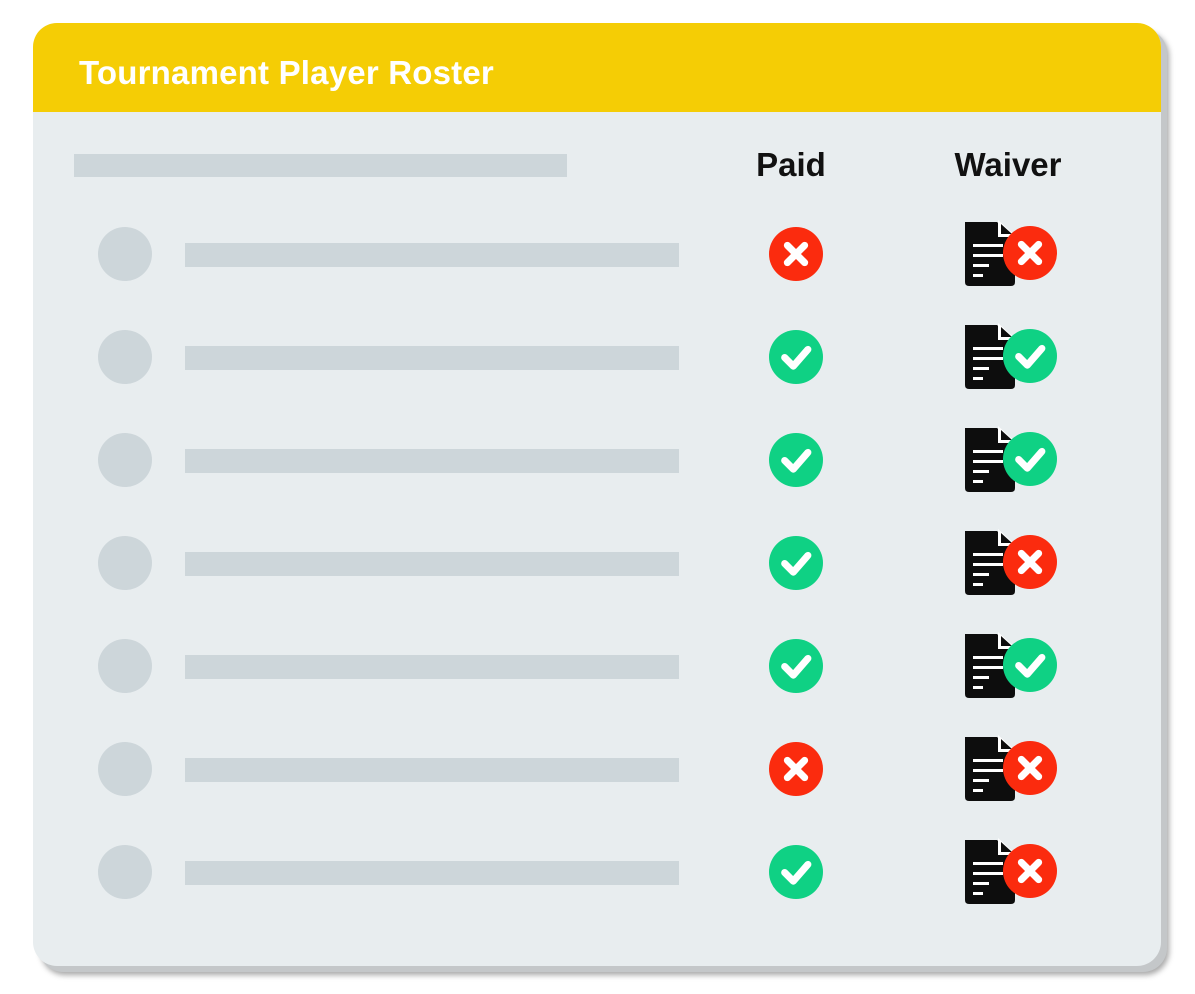 This screenshot has height=994, width=1195. What do you see at coordinates (597, 67) in the screenshot?
I see `card-header: Tournament Player Roster` at bounding box center [597, 67].